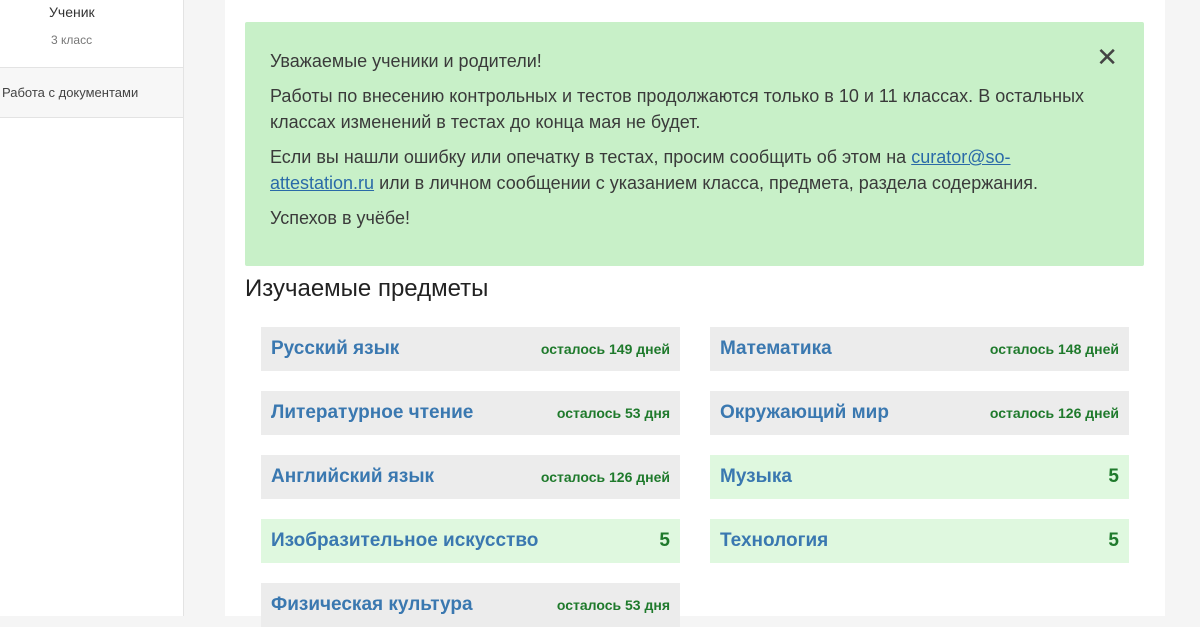 Image resolution: width=1200 pixels, height=627 pixels. I want to click on subject-name: Английский язык, so click(352, 477).